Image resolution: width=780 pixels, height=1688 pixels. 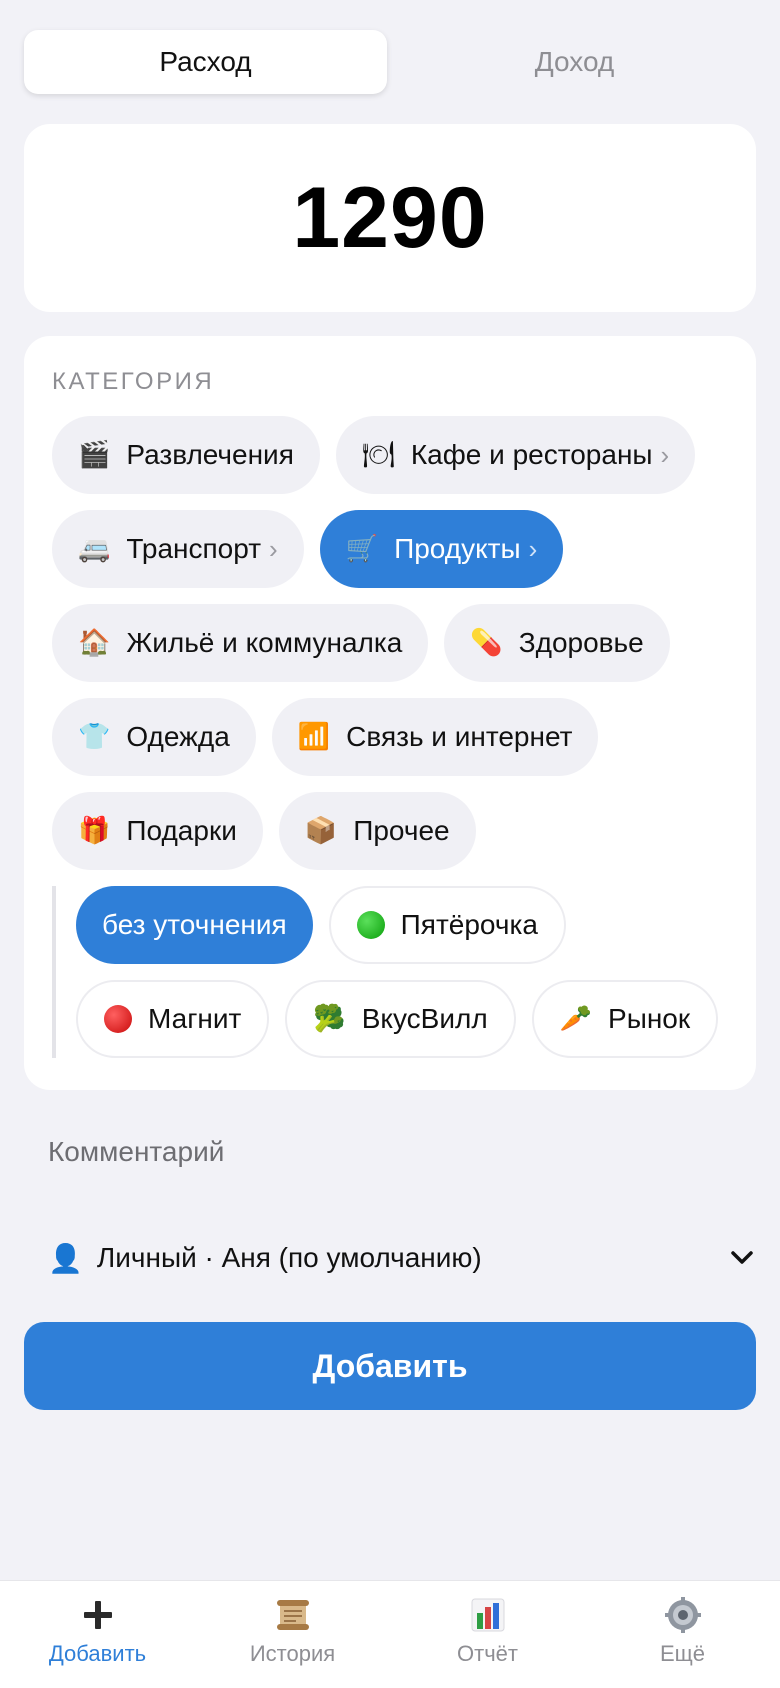 What do you see at coordinates (329, 1019) in the screenshot?
I see `broccoli-icon: 🥦` at bounding box center [329, 1019].